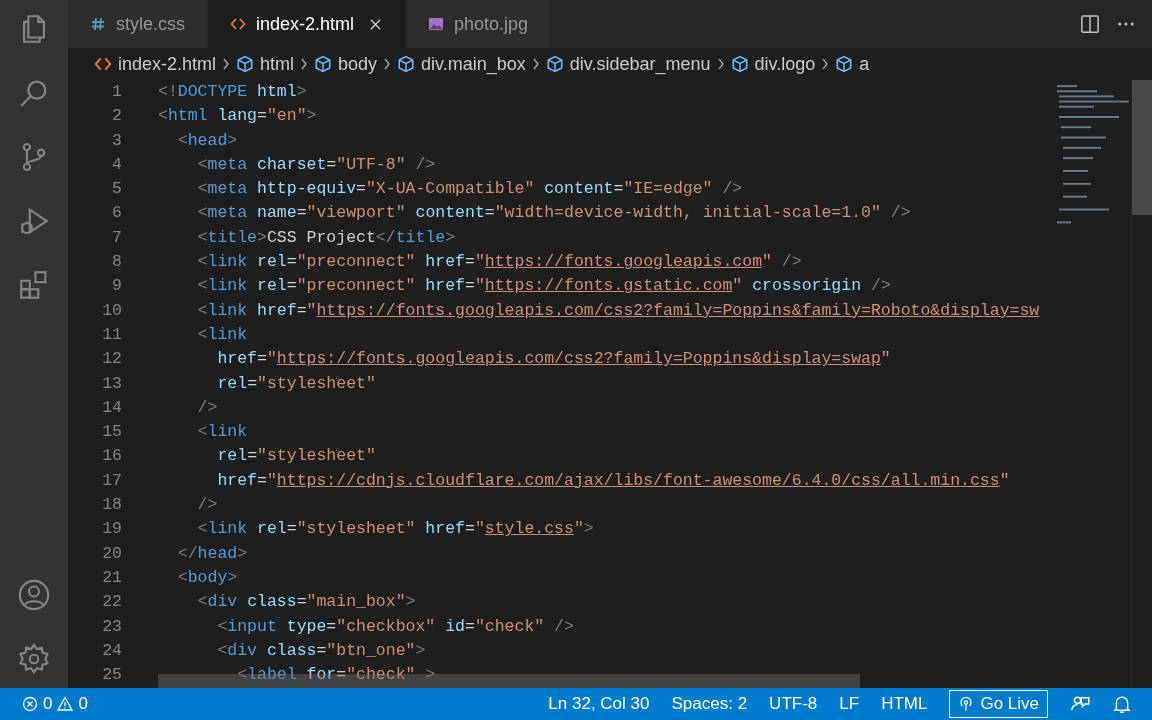  I want to click on breadcrumb-item: html, so click(265, 64).